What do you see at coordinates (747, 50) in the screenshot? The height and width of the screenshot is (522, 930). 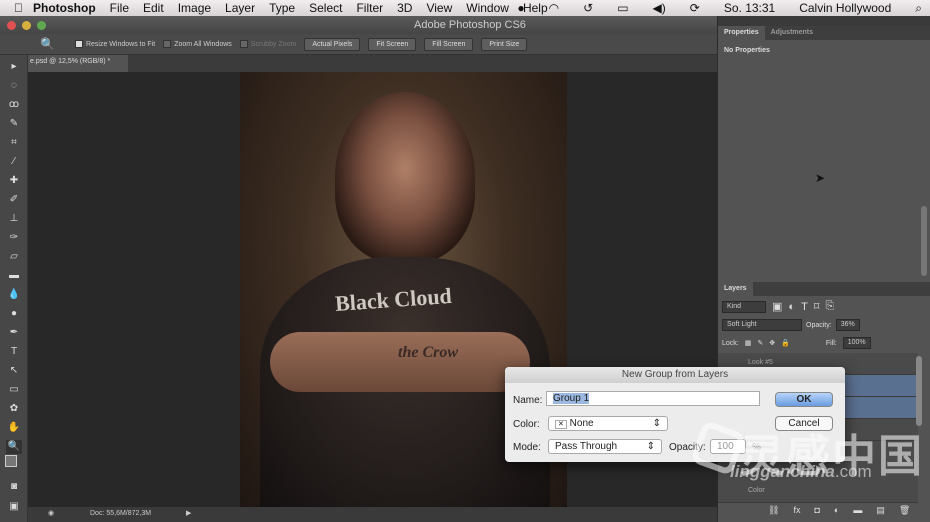 I see `no-properties-text: No Properties` at bounding box center [747, 50].